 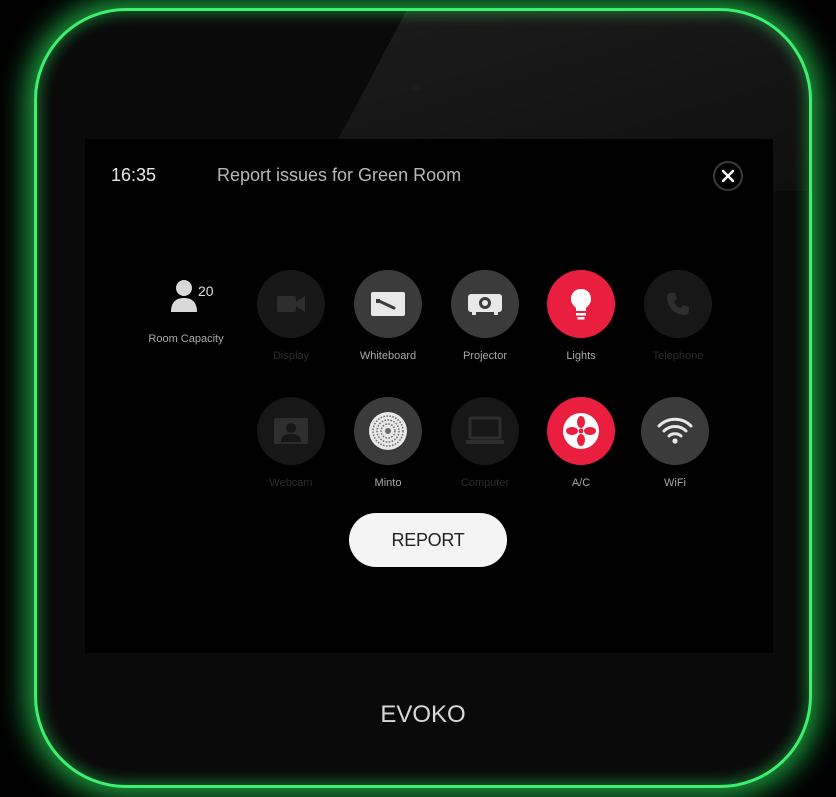 What do you see at coordinates (485, 483) in the screenshot?
I see `equipment-label: Computer` at bounding box center [485, 483].